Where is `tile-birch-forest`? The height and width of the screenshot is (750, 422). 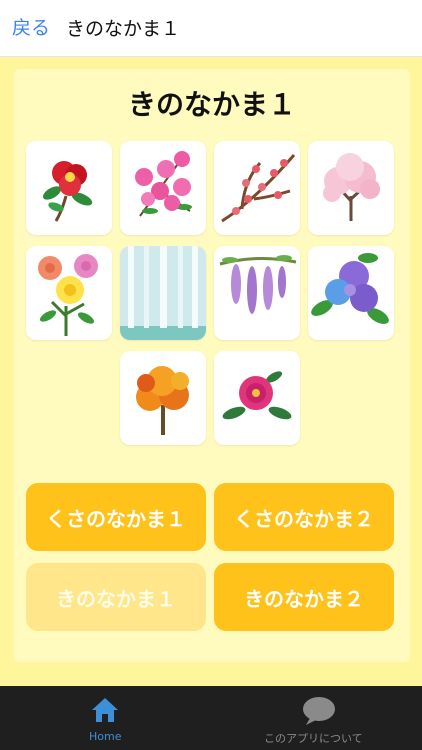
tile-birch-forest is located at coordinates (163, 293).